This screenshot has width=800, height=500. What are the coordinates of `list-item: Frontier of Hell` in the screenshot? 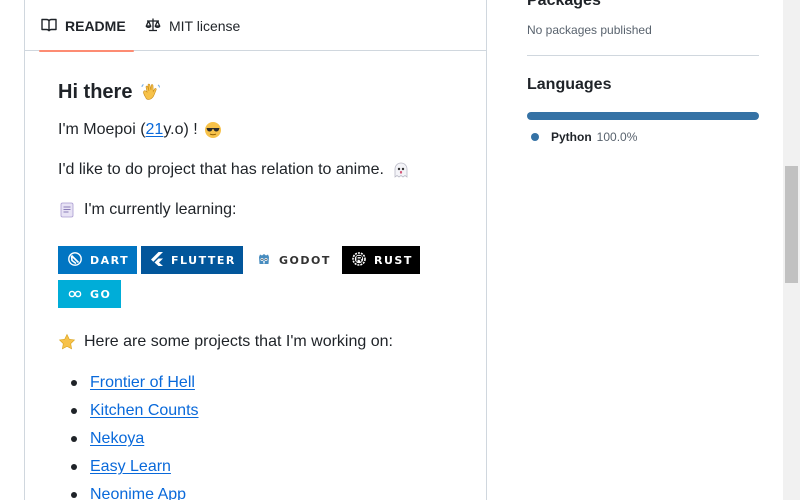 It's located at (158, 383).